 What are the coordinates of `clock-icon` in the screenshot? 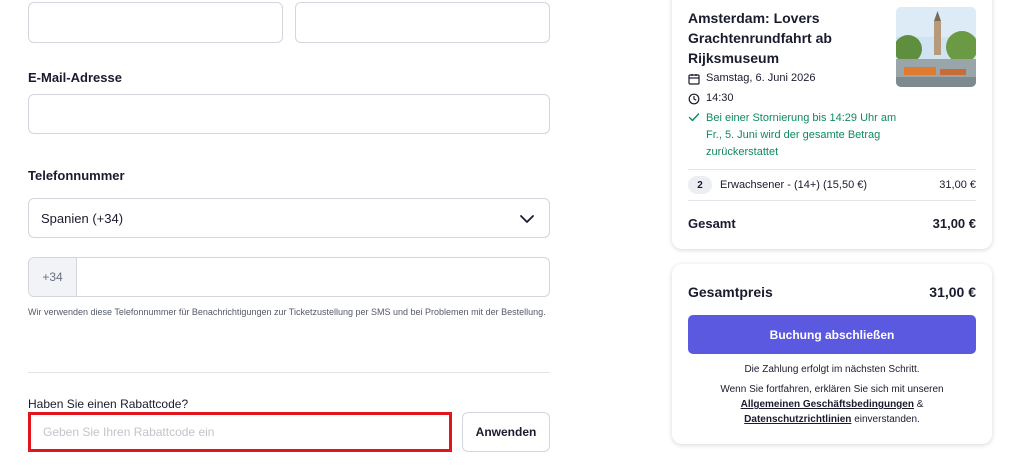 It's located at (694, 99).